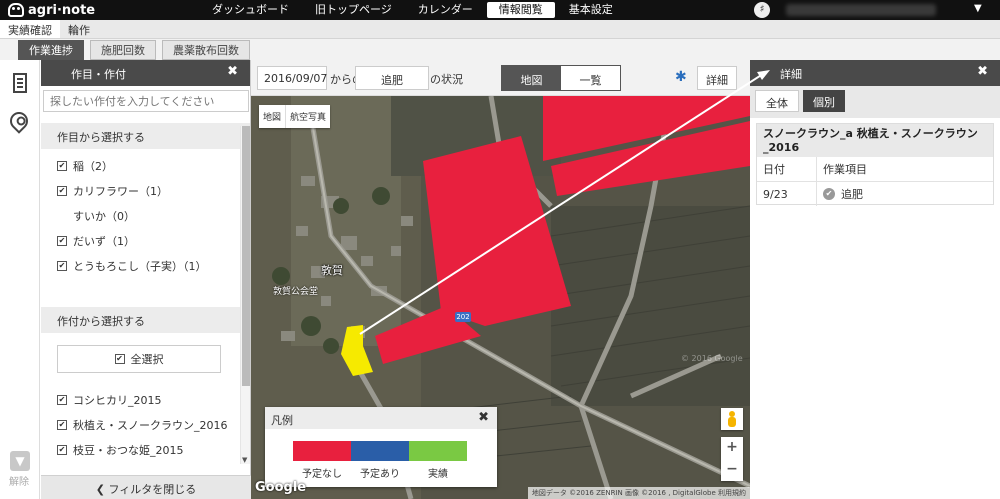 This screenshot has width=1000, height=499. I want to click on sub-nav: 実績確認 輪作, so click(500, 29).